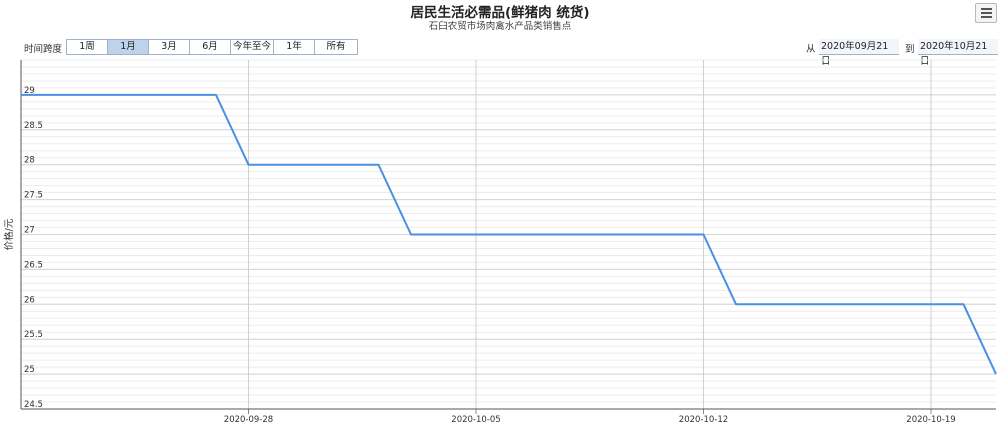 The height and width of the screenshot is (426, 1000). What do you see at coordinates (475, 420) in the screenshot?
I see `x-tick-label: 2020-10-05` at bounding box center [475, 420].